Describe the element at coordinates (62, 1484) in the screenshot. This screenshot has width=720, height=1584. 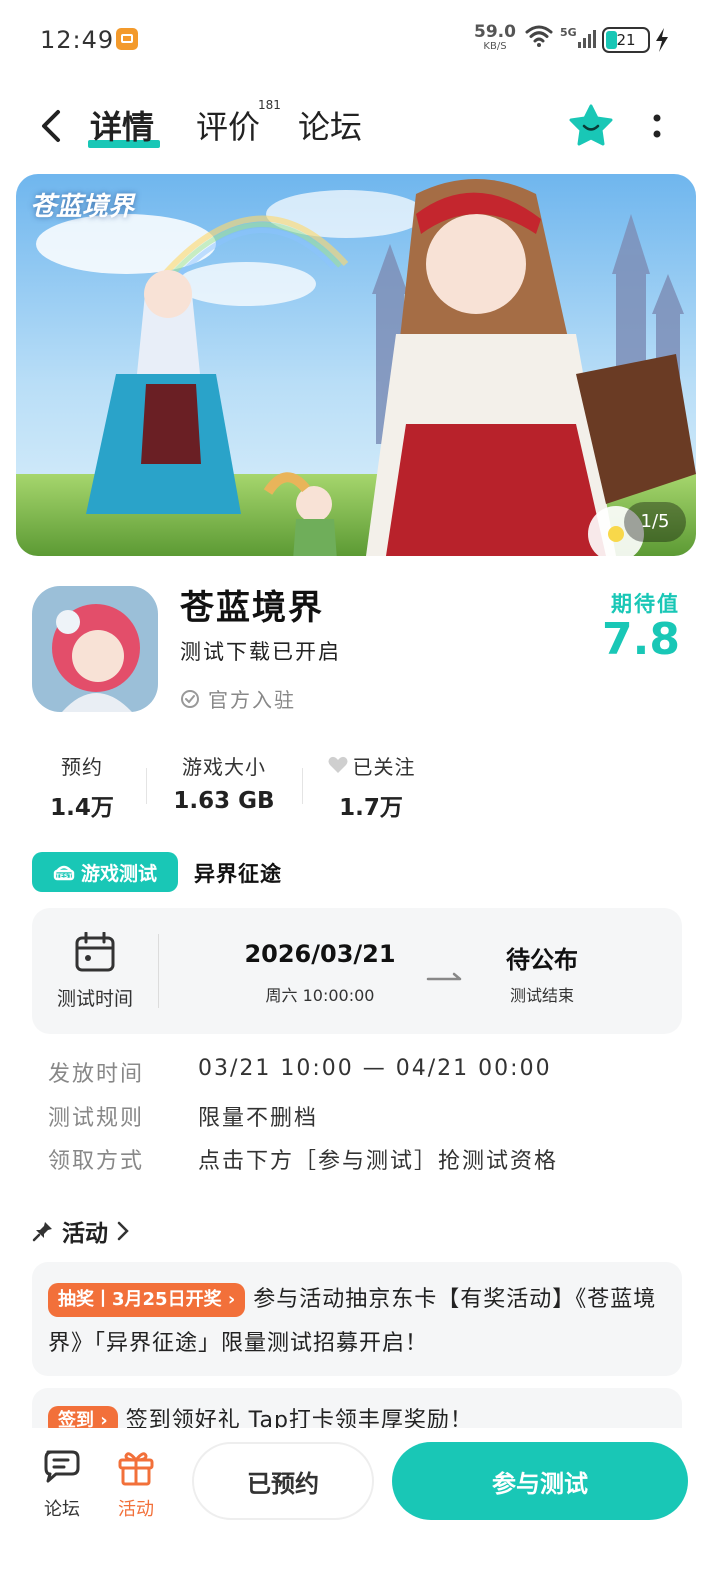
I see `bottom-forum-button: 论坛` at that location.